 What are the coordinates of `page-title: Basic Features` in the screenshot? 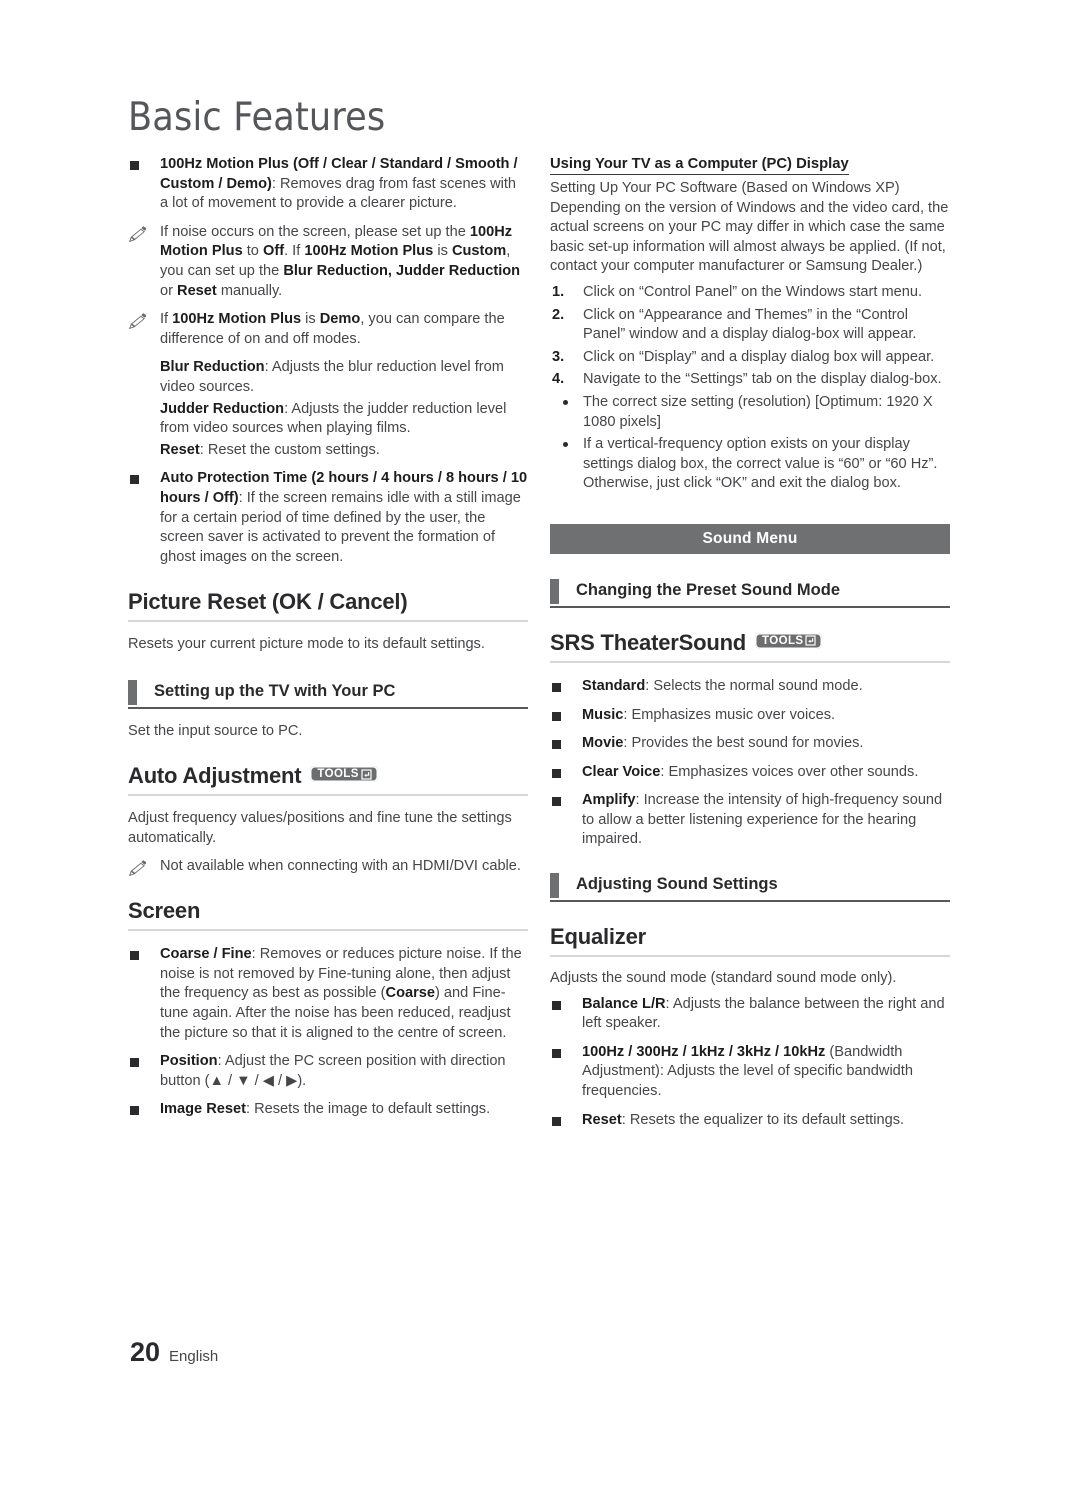 It's located at (257, 117).